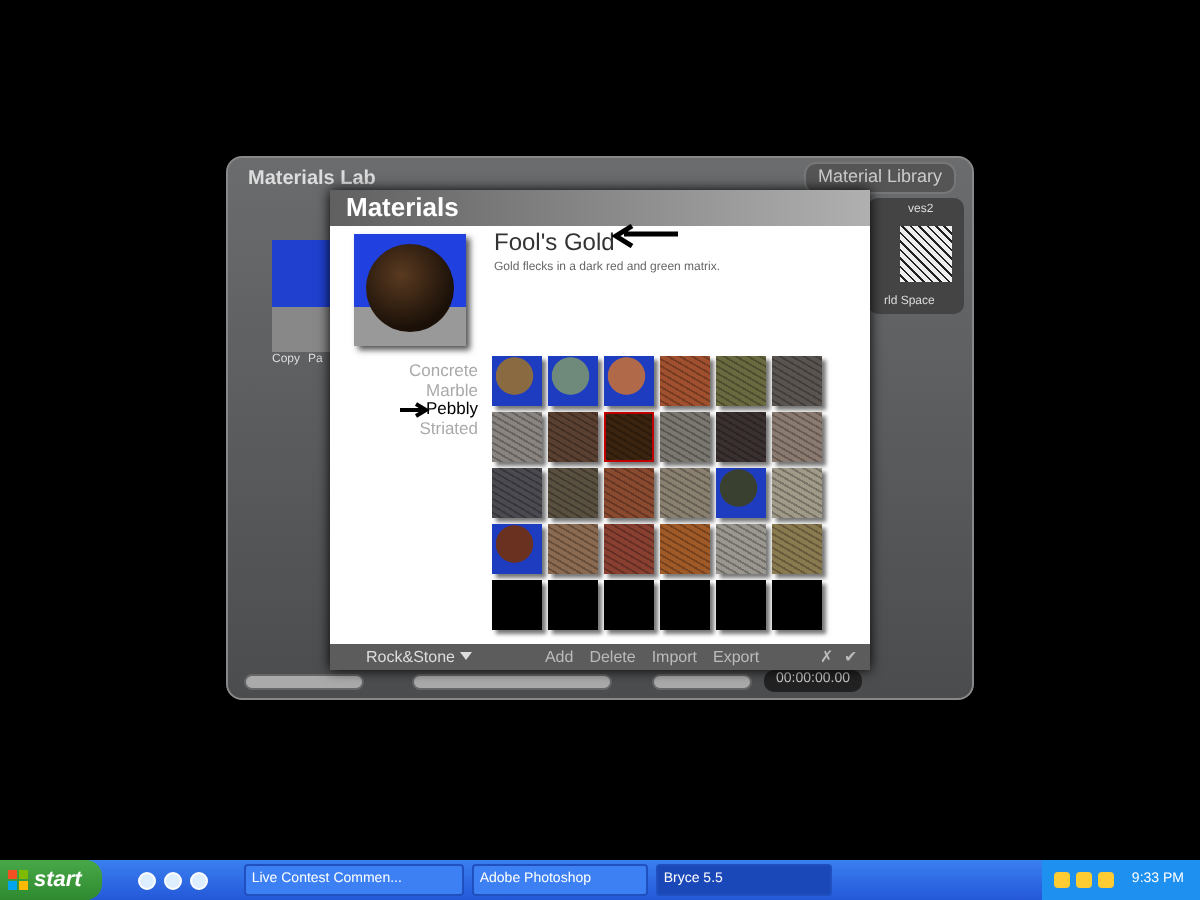 This screenshot has width=1200, height=900. Describe the element at coordinates (452, 409) in the screenshot. I see `category-item: Pebbly` at that location.